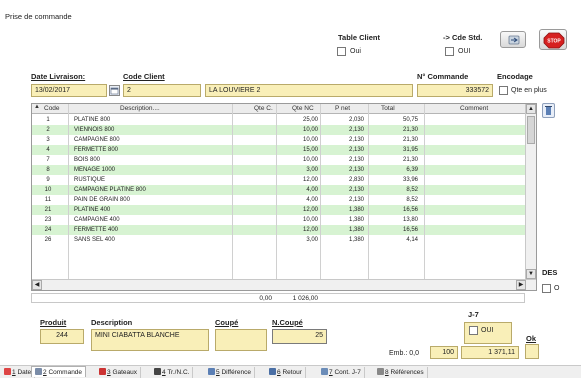 The height and width of the screenshot is (378, 581). I want to click on qte-en-plus-label: Qte en plus, so click(529, 90).